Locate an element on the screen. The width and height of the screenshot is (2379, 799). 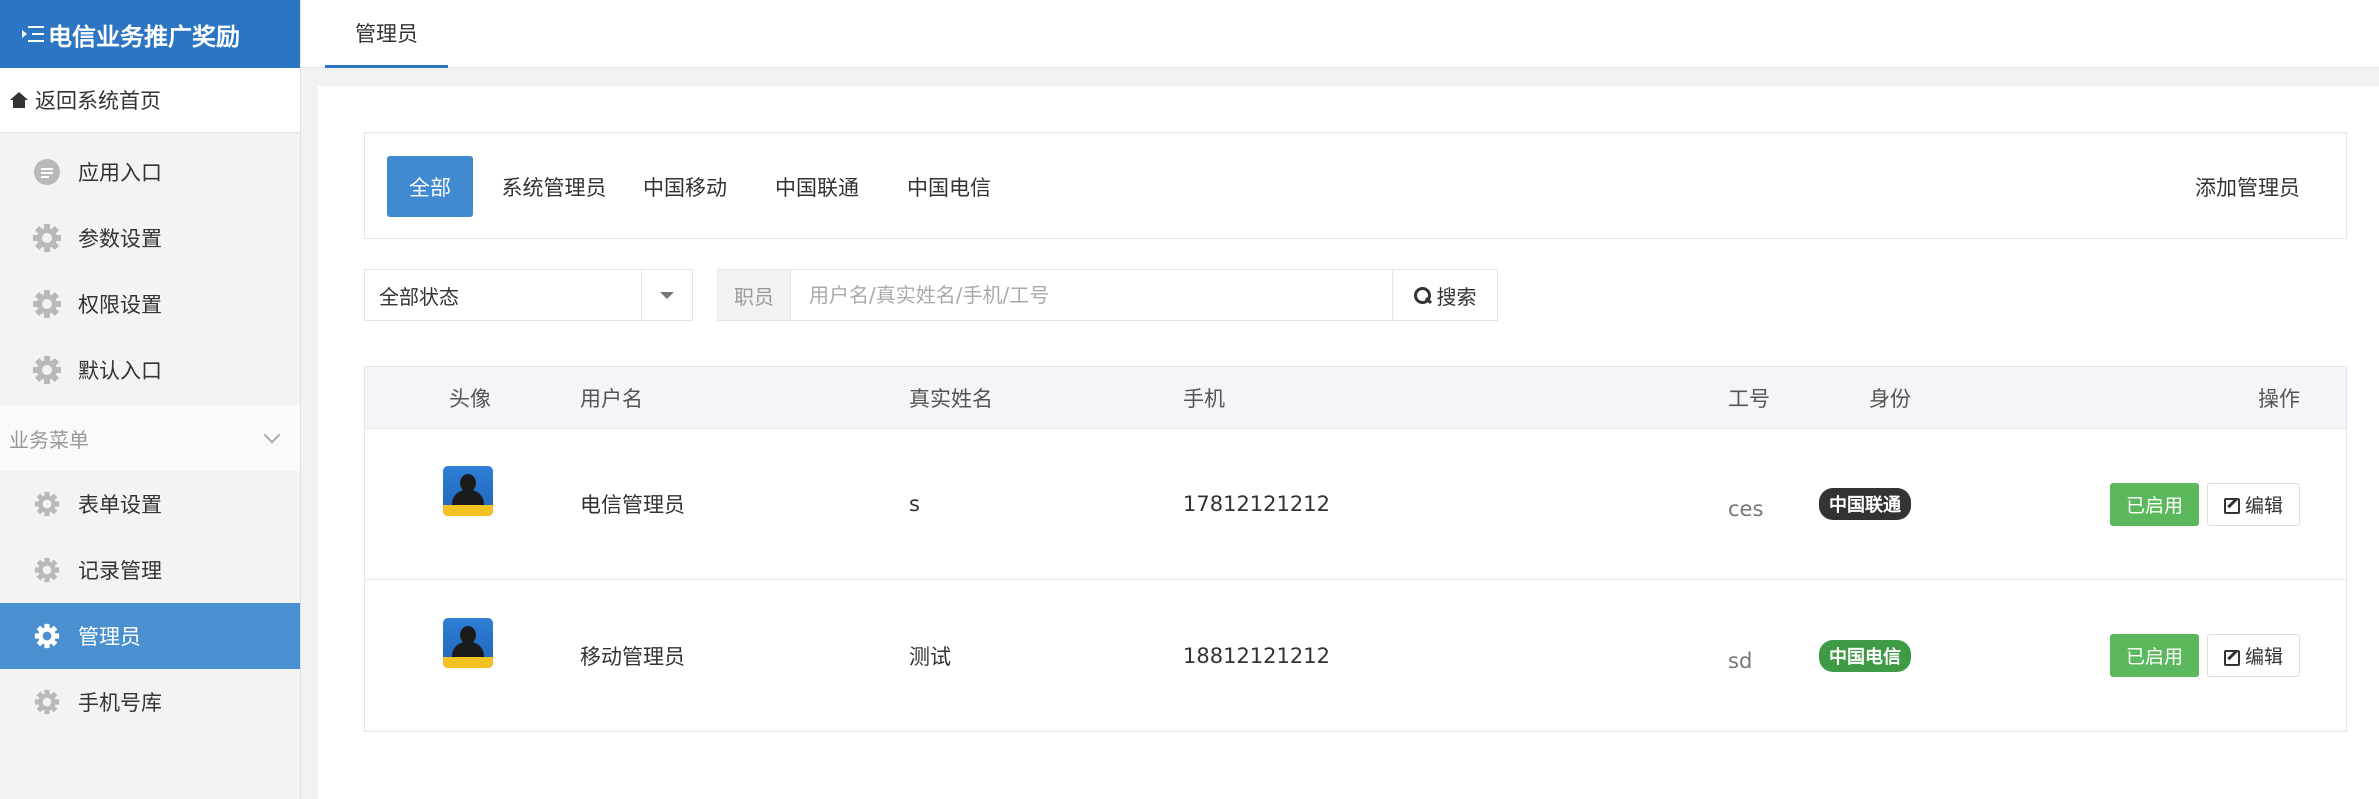
sidebar-item-app-entry: 应用入口 is located at coordinates (150, 172).